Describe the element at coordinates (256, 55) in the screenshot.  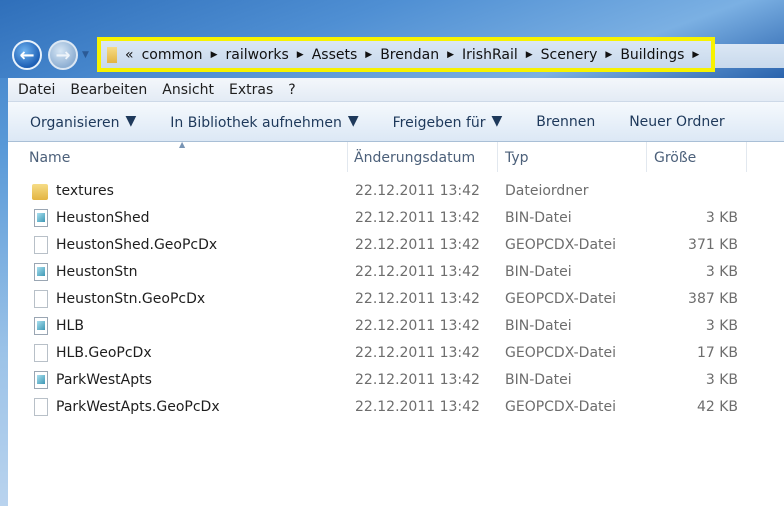
I see `breadcrumb-item: railworks` at that location.